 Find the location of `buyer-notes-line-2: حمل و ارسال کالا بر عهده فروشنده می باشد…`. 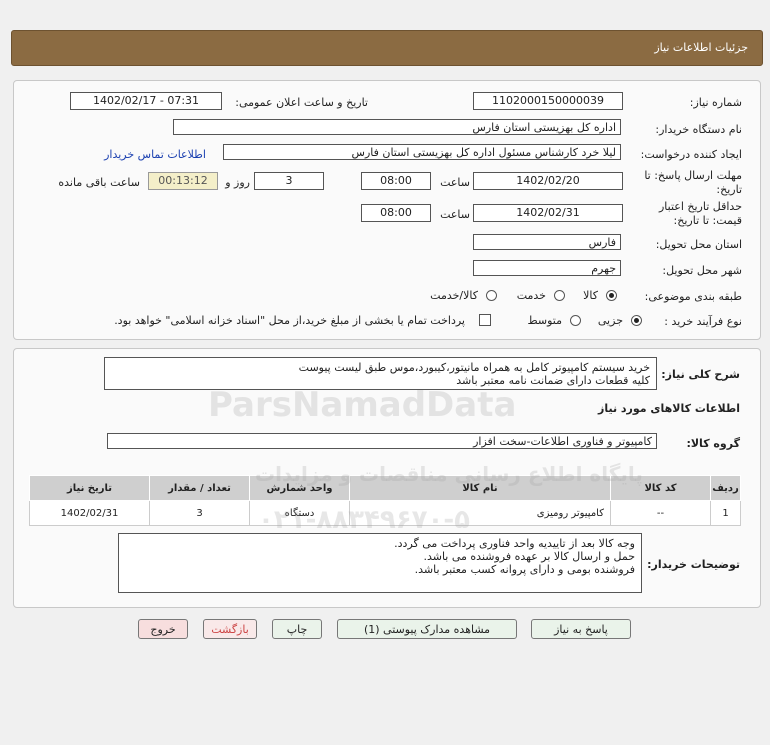

buyer-notes-line-2: حمل و ارسال کالا بر عهده فروشنده می باشد… is located at coordinates (529, 556).